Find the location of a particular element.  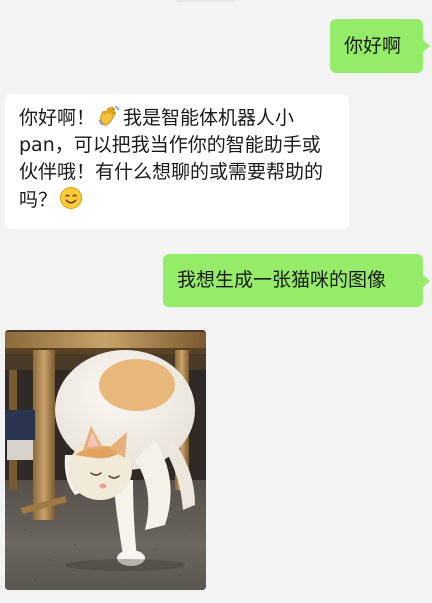

smiling-face-icon is located at coordinates (71, 198).